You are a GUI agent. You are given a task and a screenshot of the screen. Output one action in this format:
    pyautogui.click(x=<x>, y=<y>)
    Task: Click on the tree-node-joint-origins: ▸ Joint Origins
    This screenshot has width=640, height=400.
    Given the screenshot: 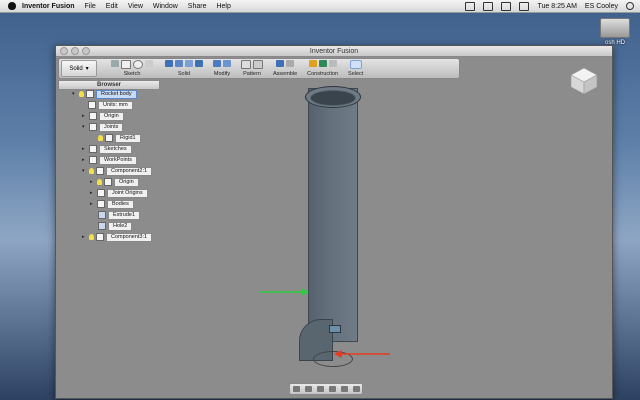 What is the action you would take?
    pyautogui.click(x=119, y=193)
    